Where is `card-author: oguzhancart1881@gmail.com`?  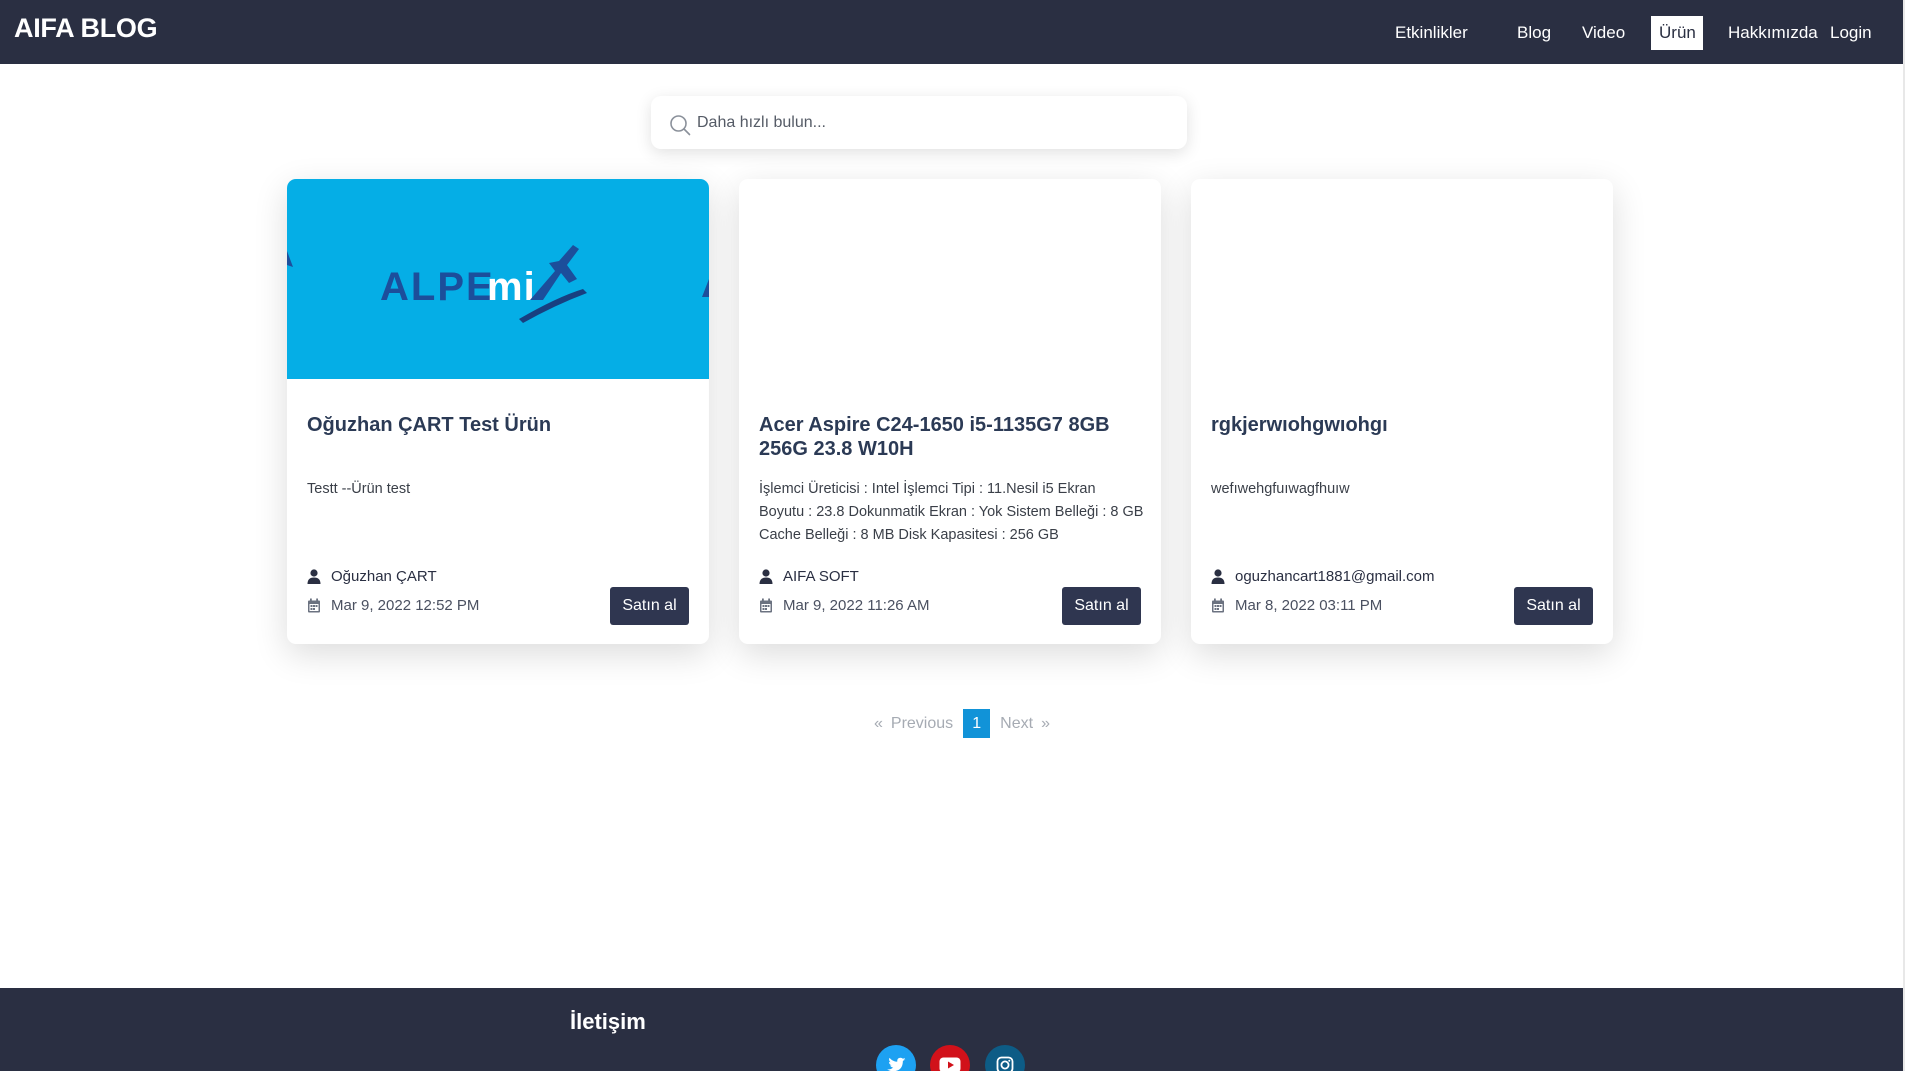 card-author: oguzhancart1881@gmail.com is located at coordinates (1323, 576).